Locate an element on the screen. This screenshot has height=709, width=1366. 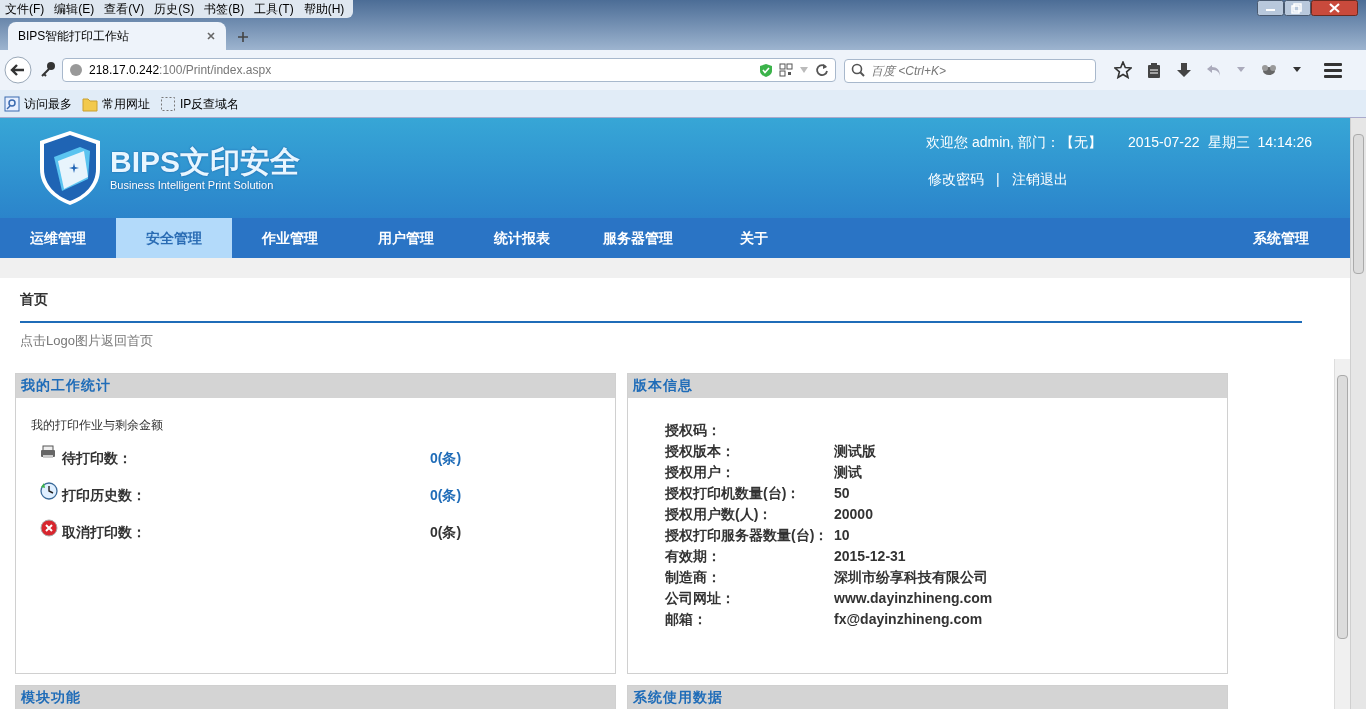
stat-label: 待打印数： is located at coordinates (97, 458).